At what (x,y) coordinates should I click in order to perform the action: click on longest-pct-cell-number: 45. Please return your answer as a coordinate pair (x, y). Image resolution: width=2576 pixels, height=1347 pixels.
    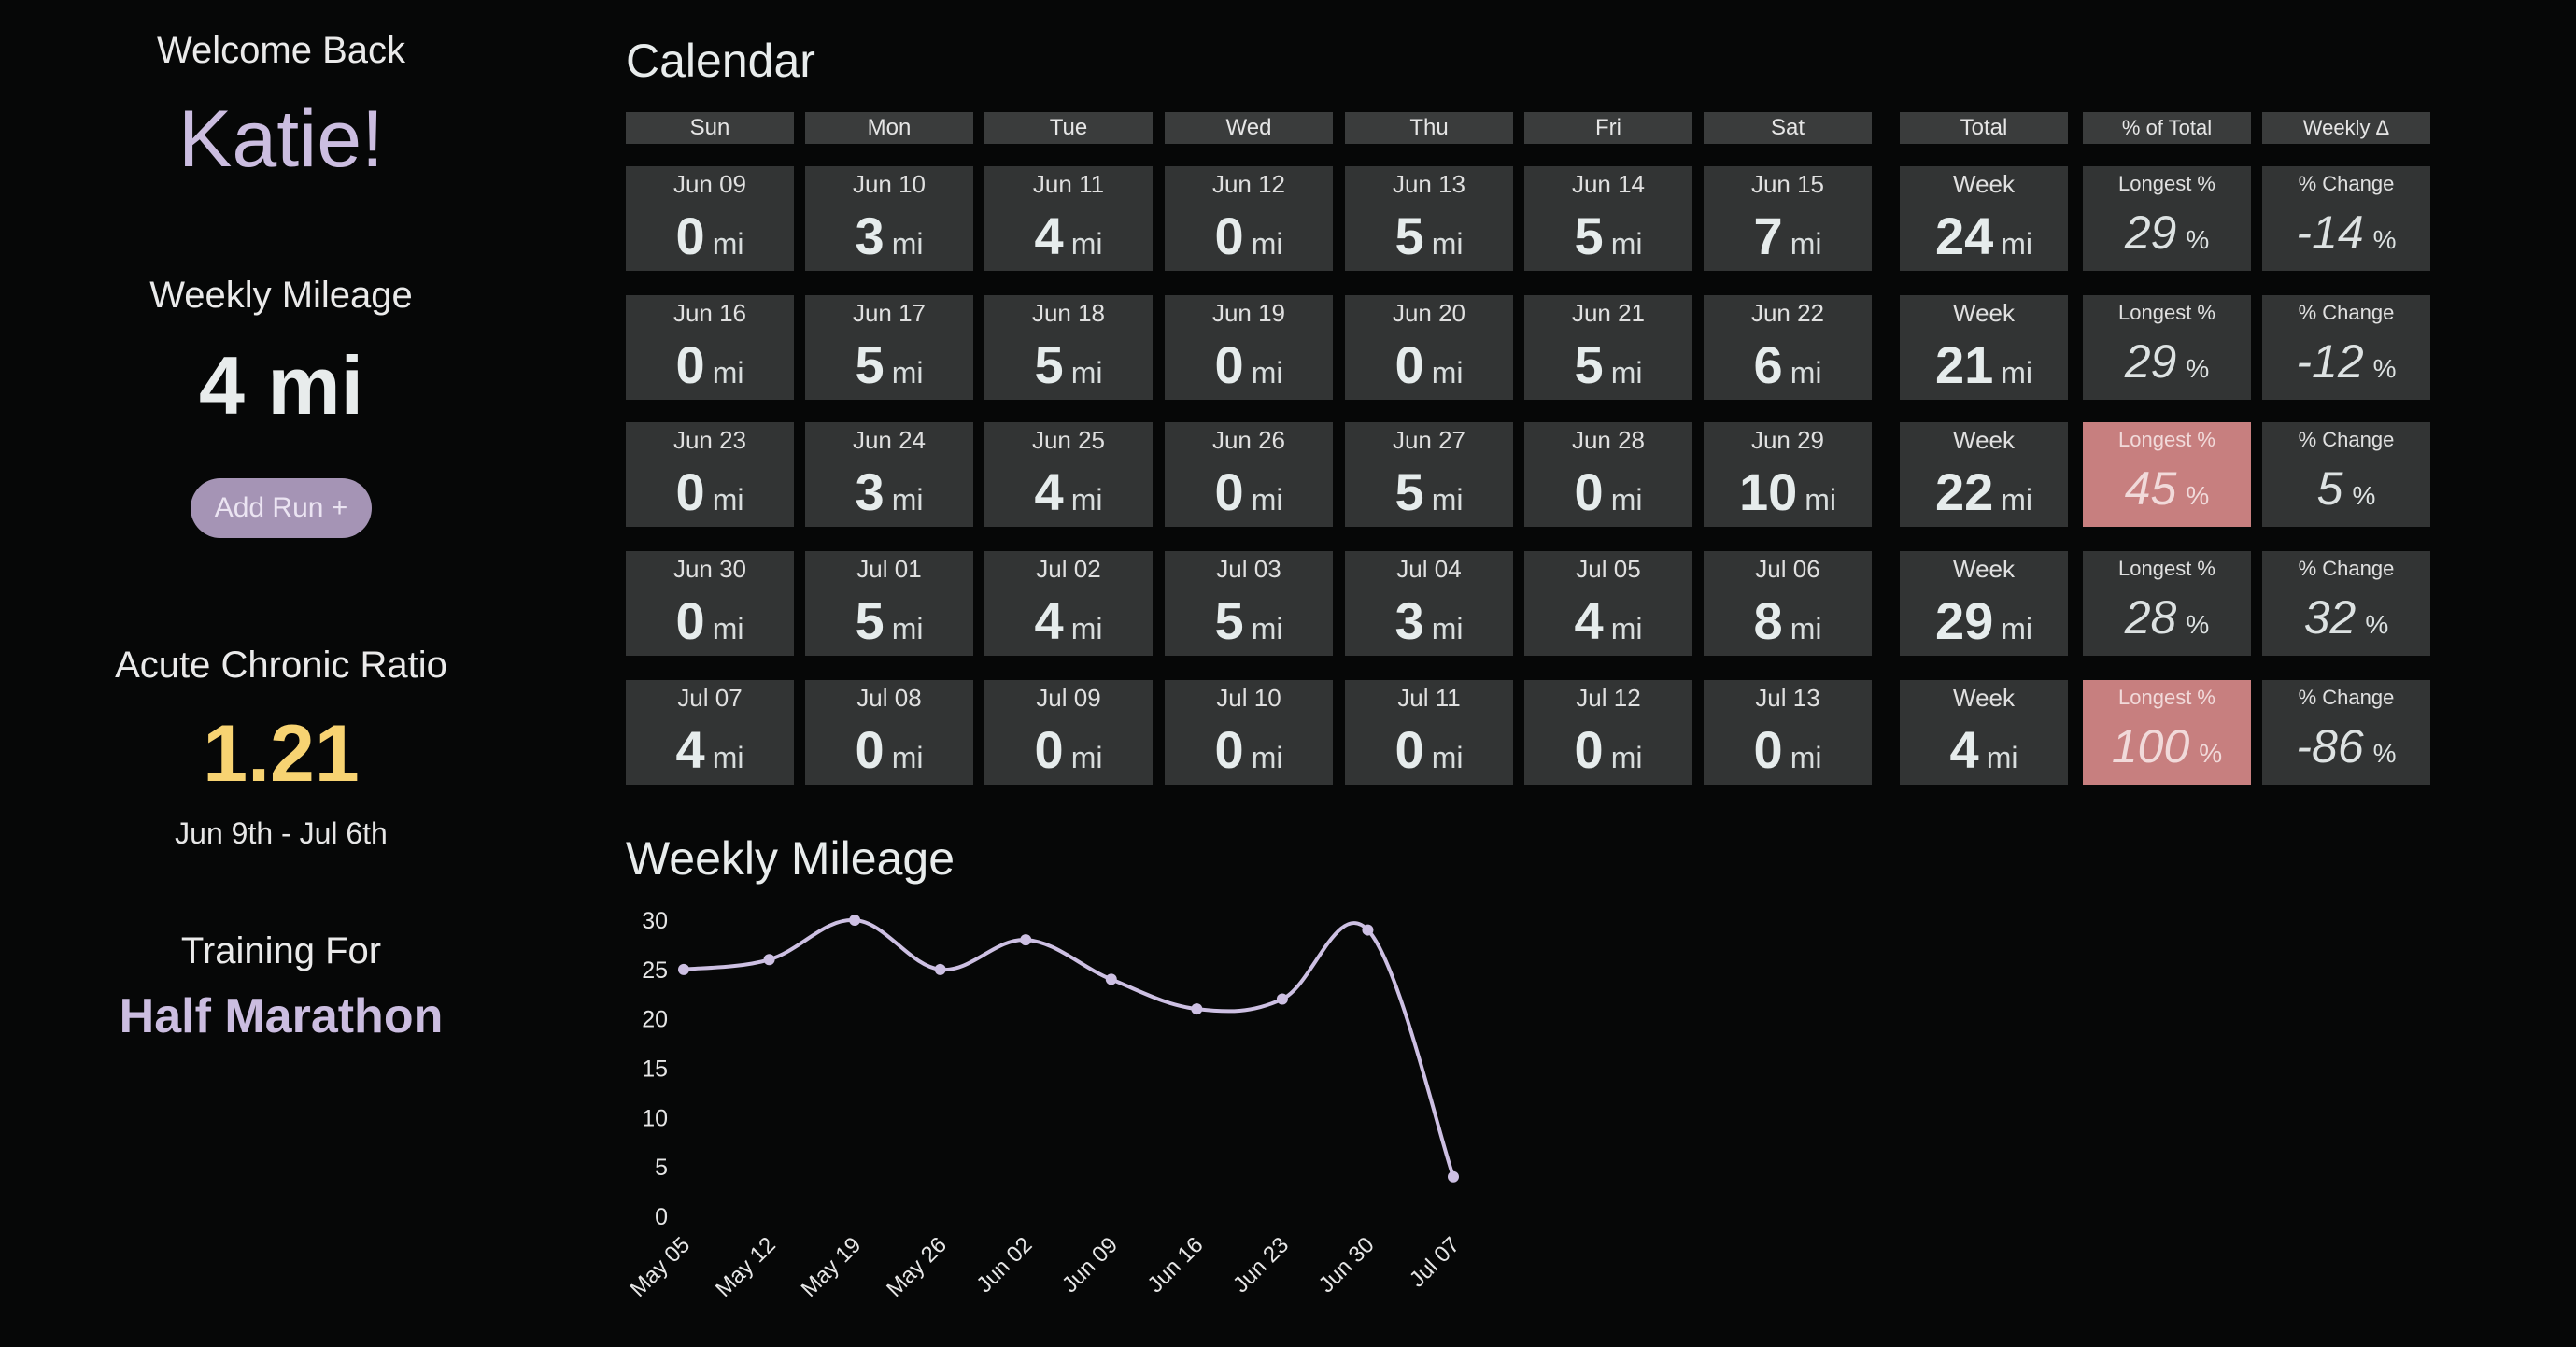
    Looking at the image, I should click on (2150, 488).